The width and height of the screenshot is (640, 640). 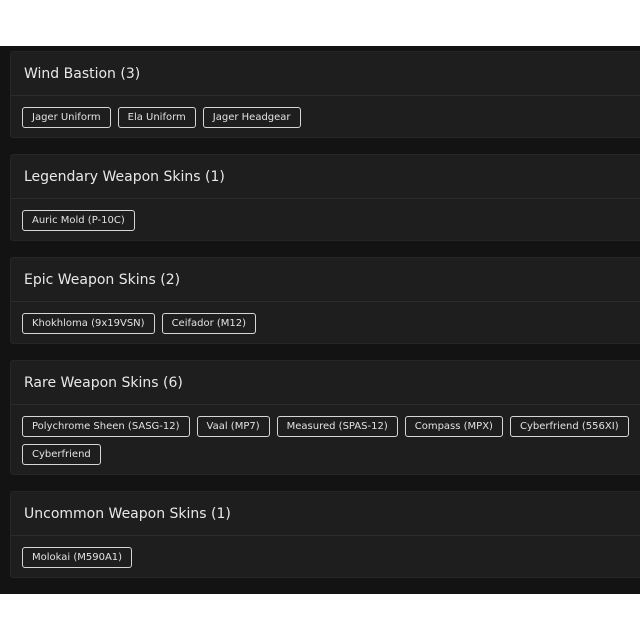 What do you see at coordinates (88, 323) in the screenshot?
I see `item-chip: Khokhloma (9x19VSN)` at bounding box center [88, 323].